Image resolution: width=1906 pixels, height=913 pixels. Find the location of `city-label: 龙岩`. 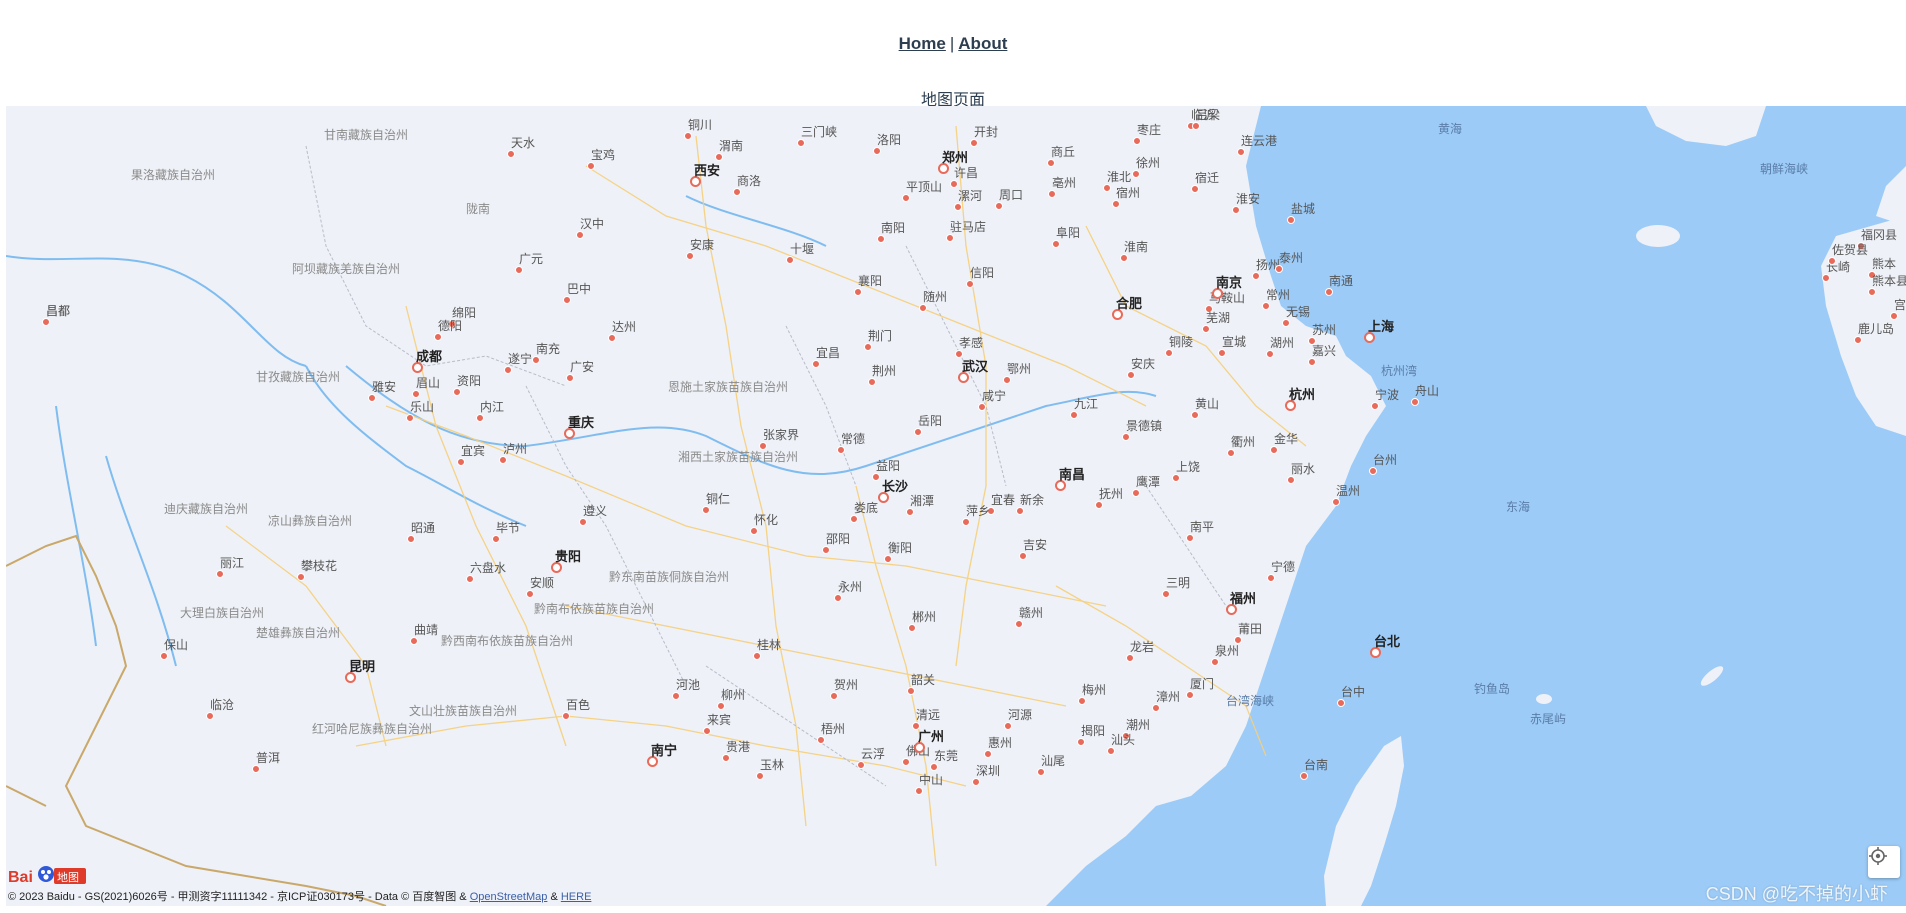

city-label: 龙岩 is located at coordinates (1142, 647).